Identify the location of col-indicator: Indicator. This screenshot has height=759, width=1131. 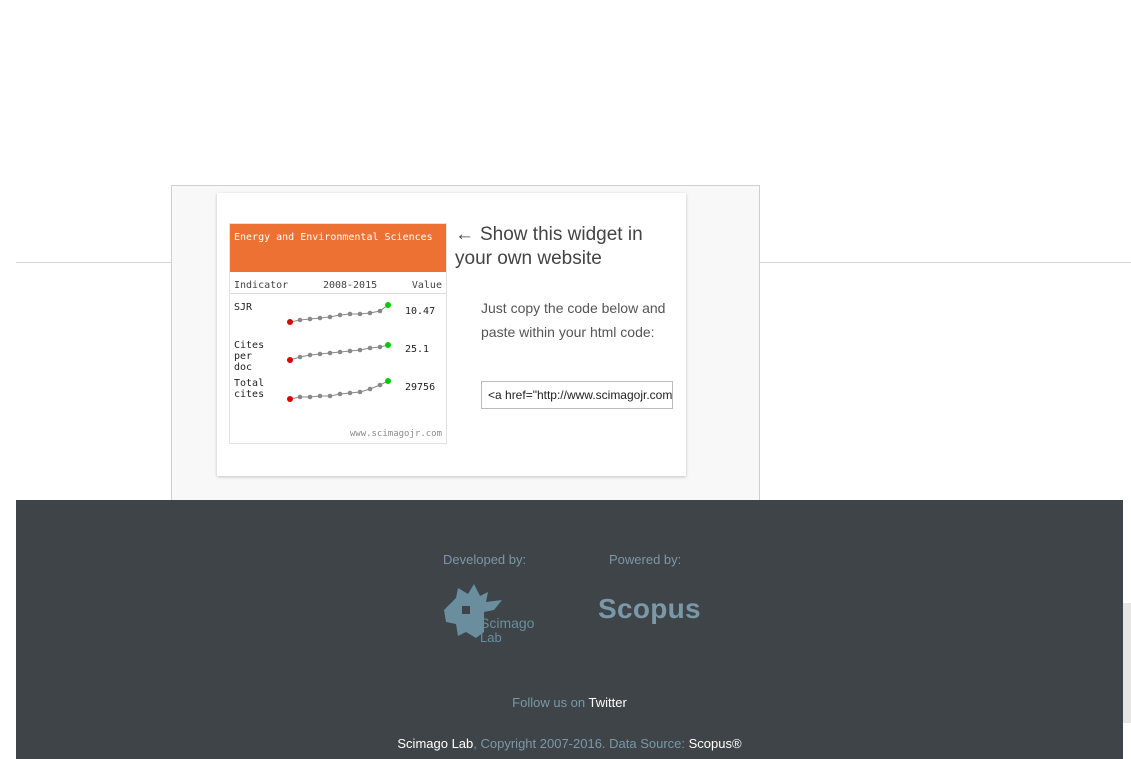
(261, 285).